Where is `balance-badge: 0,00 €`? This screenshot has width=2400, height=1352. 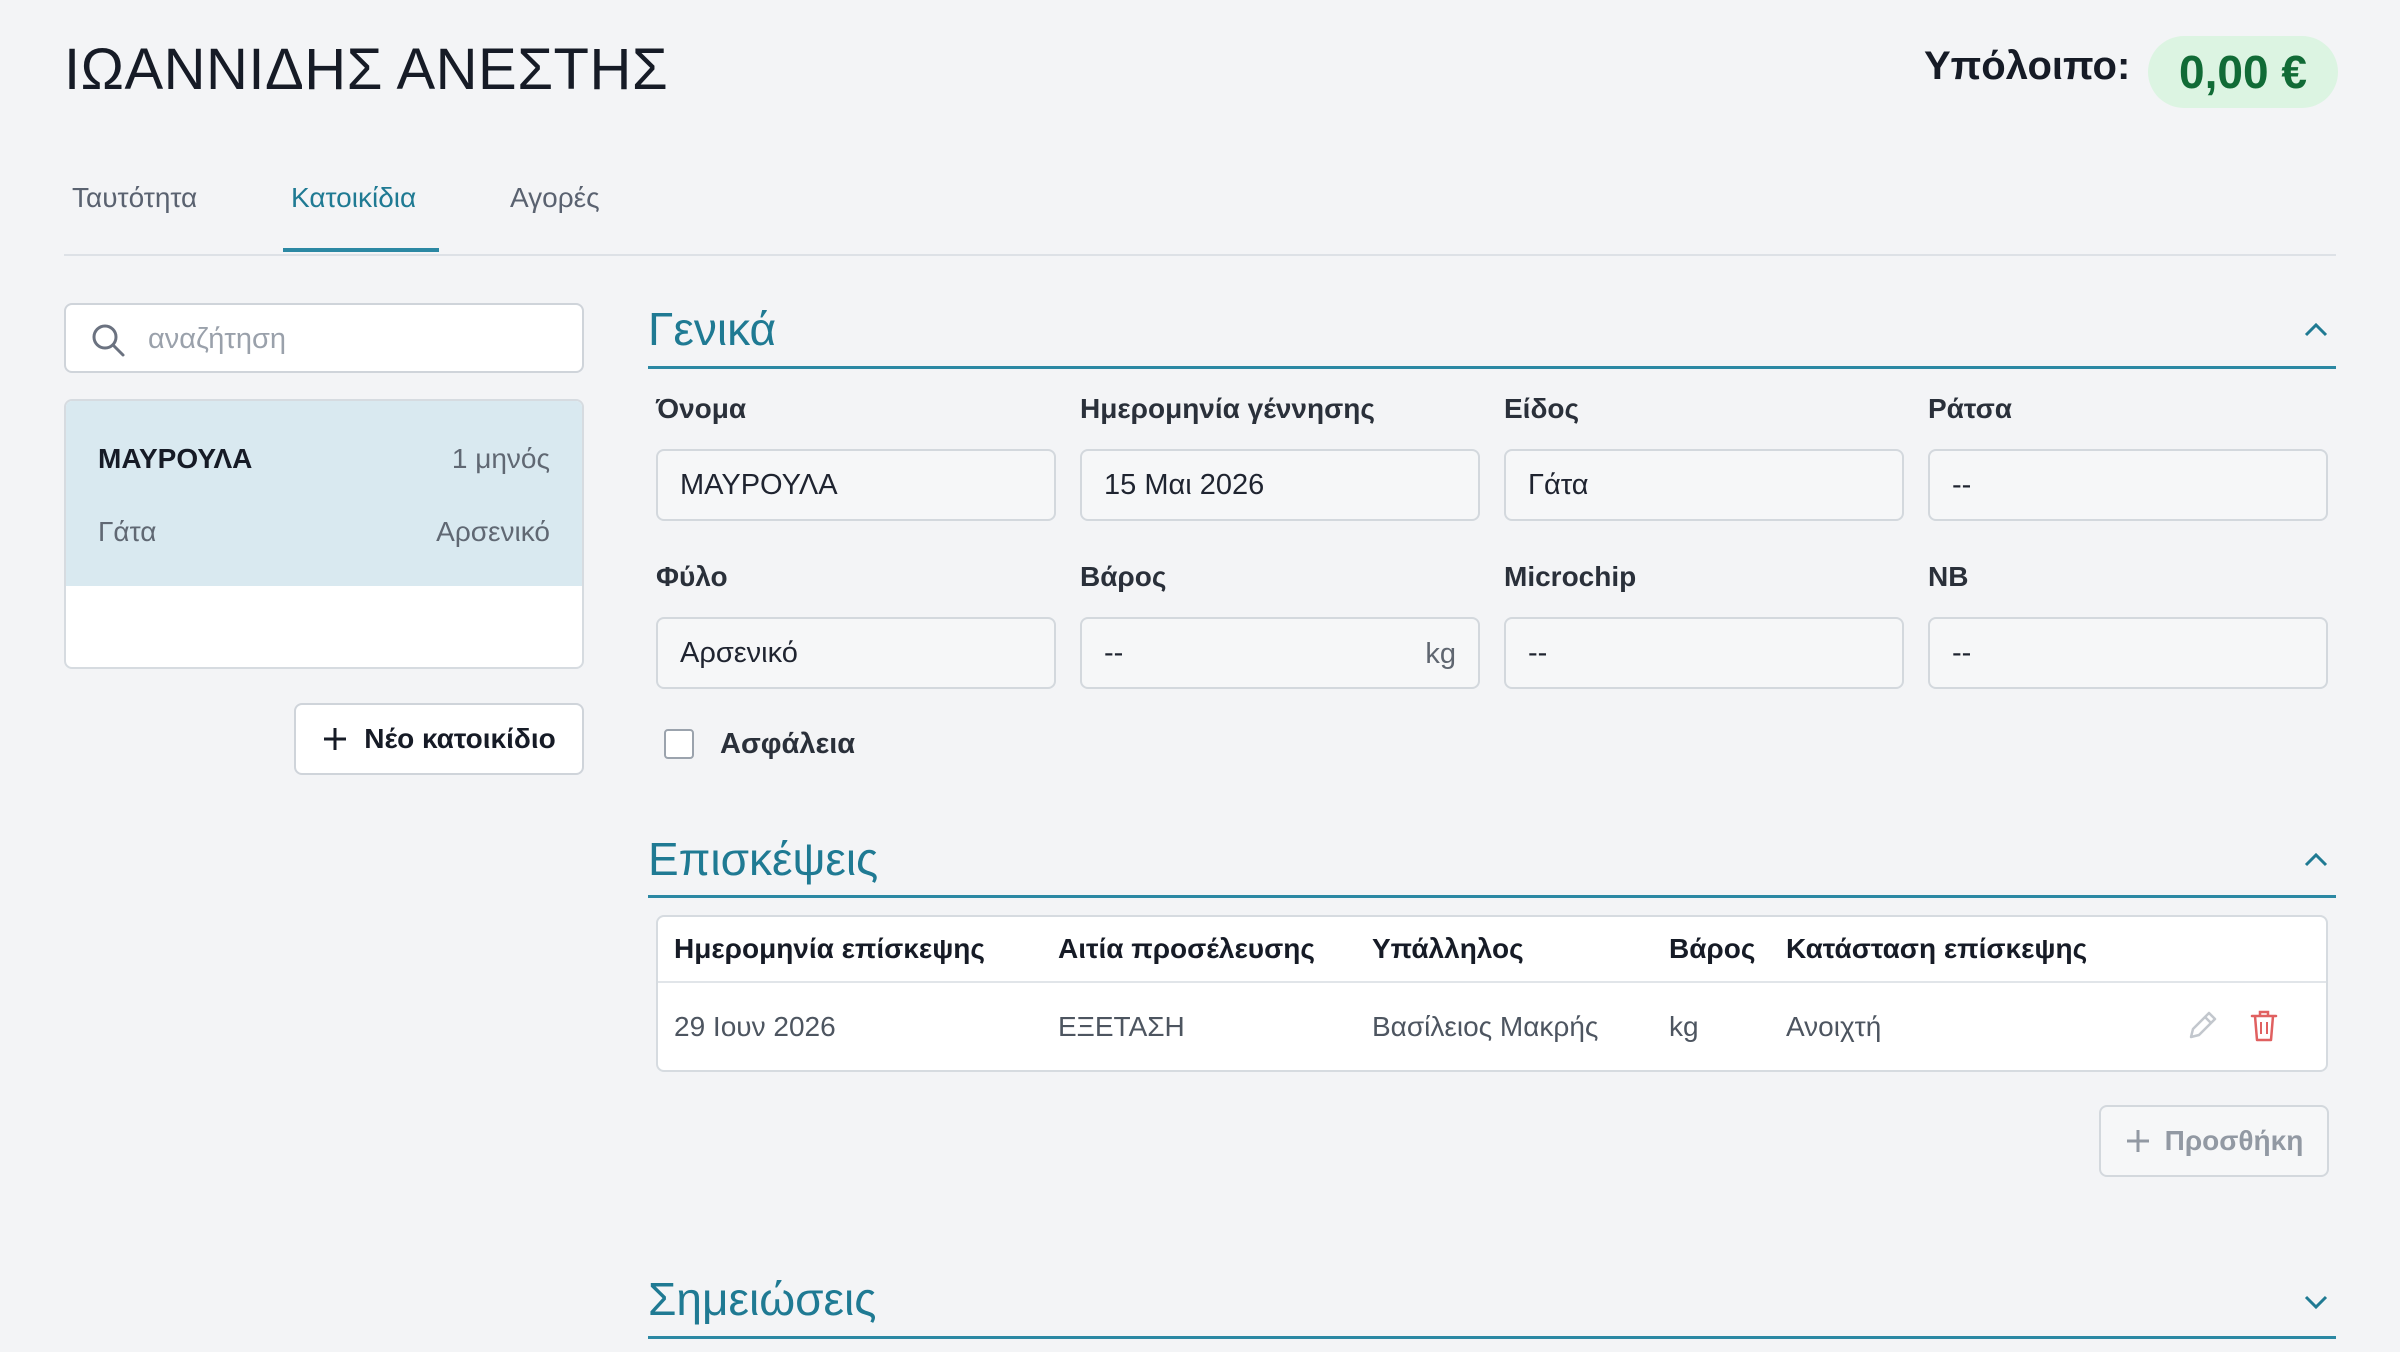
balance-badge: 0,00 € is located at coordinates (2243, 72).